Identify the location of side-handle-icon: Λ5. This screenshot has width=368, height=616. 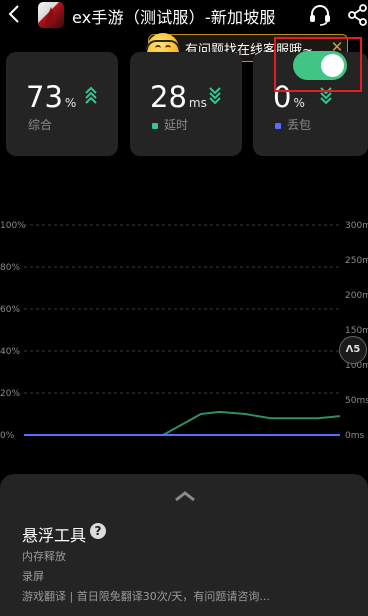
(353, 350).